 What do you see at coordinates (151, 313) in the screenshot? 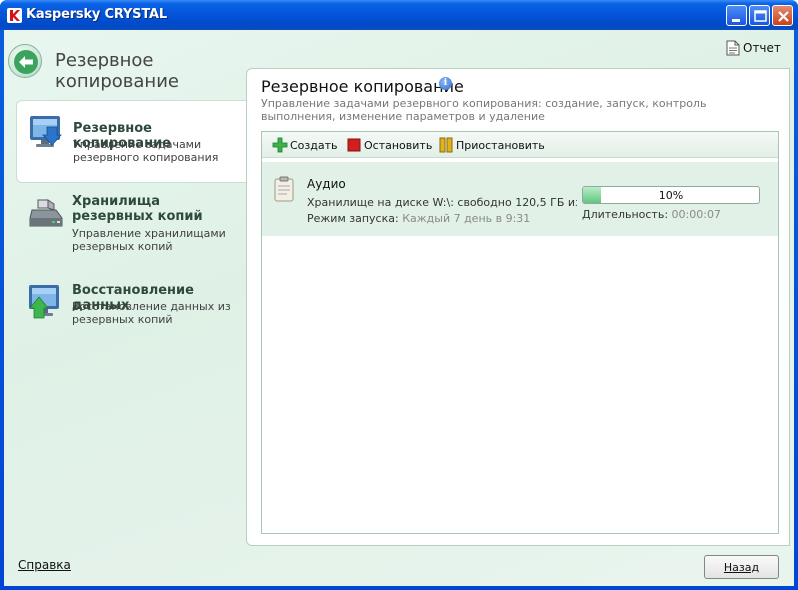
I see `sidebar-item-description: Восстановление данных из резервных копий` at bounding box center [151, 313].